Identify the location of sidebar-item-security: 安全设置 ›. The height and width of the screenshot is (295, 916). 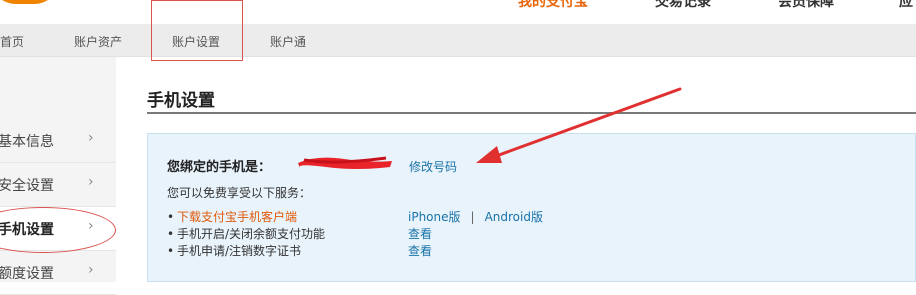
(58, 185).